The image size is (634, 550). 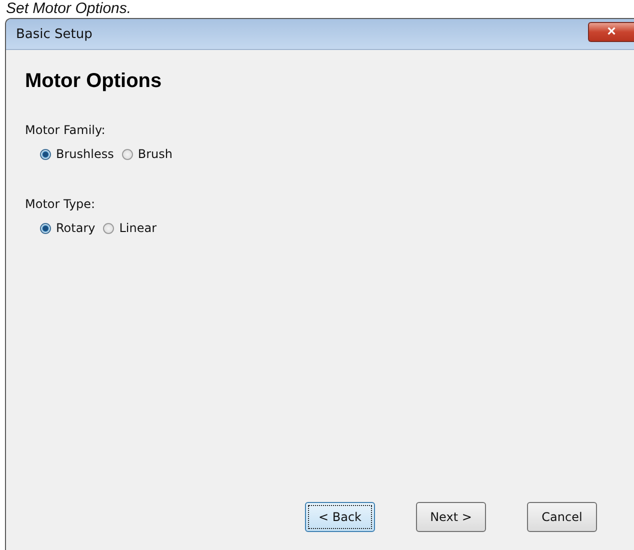 What do you see at coordinates (68, 228) in the screenshot?
I see `radio-option: Rotary` at bounding box center [68, 228].